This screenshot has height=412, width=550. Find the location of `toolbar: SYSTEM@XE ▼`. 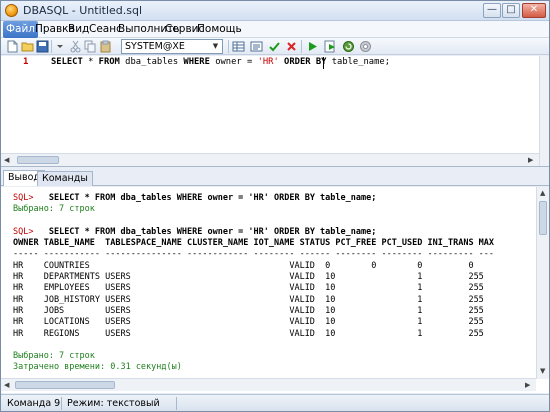

toolbar: SYSTEM@XE ▼ is located at coordinates (275, 46).